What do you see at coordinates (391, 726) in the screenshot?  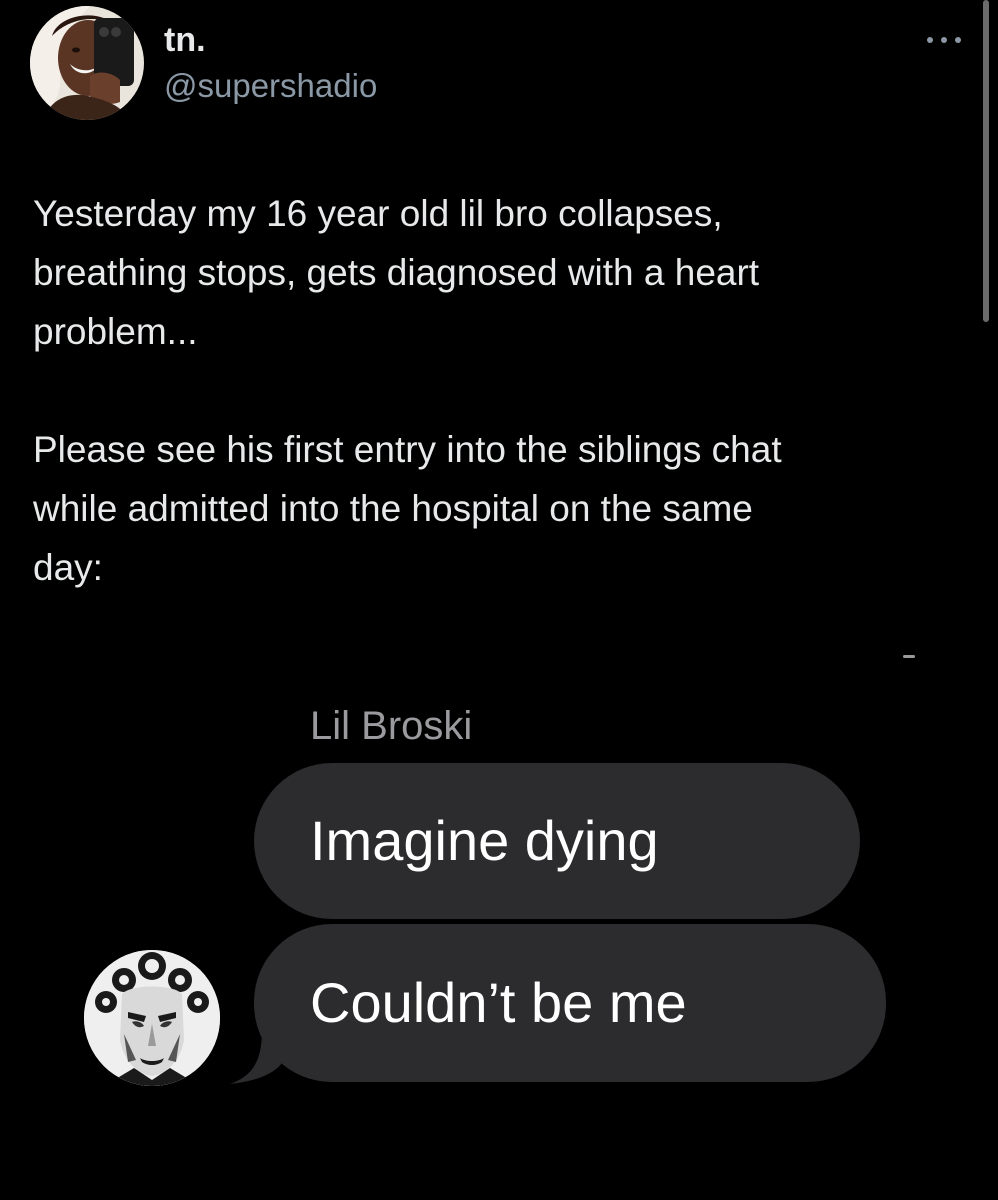 I see `chat-sender-name: Lil Broski` at bounding box center [391, 726].